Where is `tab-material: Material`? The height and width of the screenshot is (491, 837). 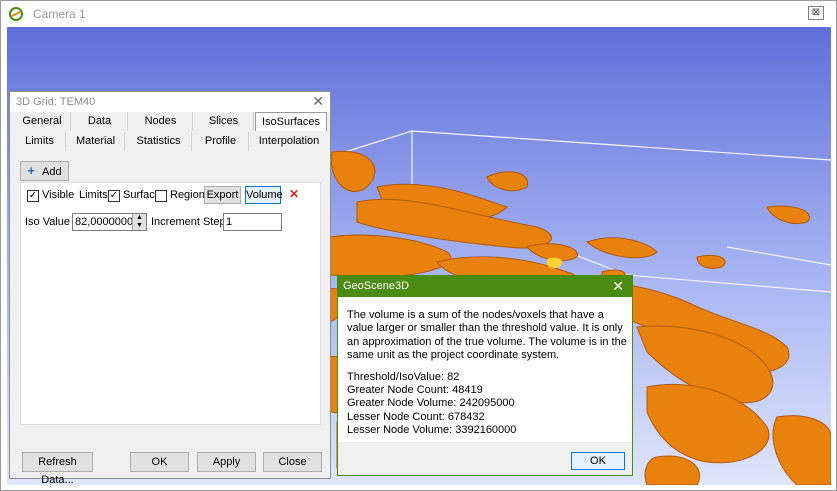
tab-material: Material is located at coordinates (96, 141).